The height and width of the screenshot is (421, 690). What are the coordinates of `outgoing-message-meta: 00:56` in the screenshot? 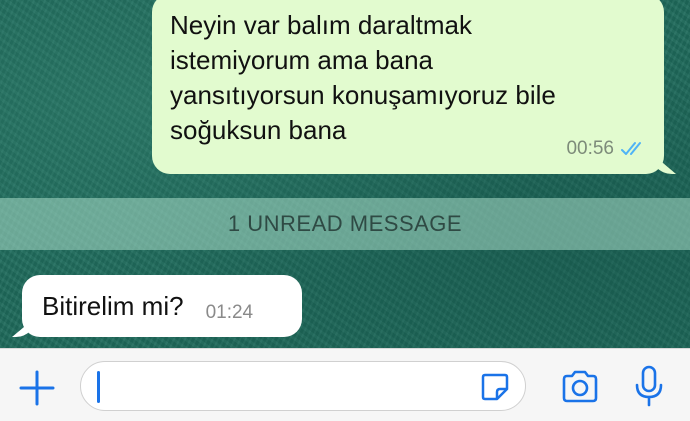 It's located at (607, 149).